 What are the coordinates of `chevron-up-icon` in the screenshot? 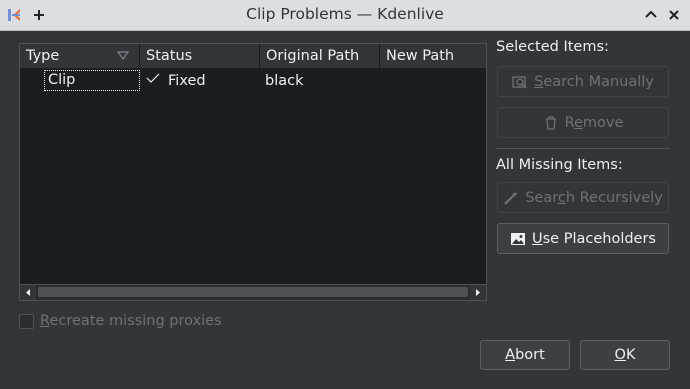 It's located at (651, 15).